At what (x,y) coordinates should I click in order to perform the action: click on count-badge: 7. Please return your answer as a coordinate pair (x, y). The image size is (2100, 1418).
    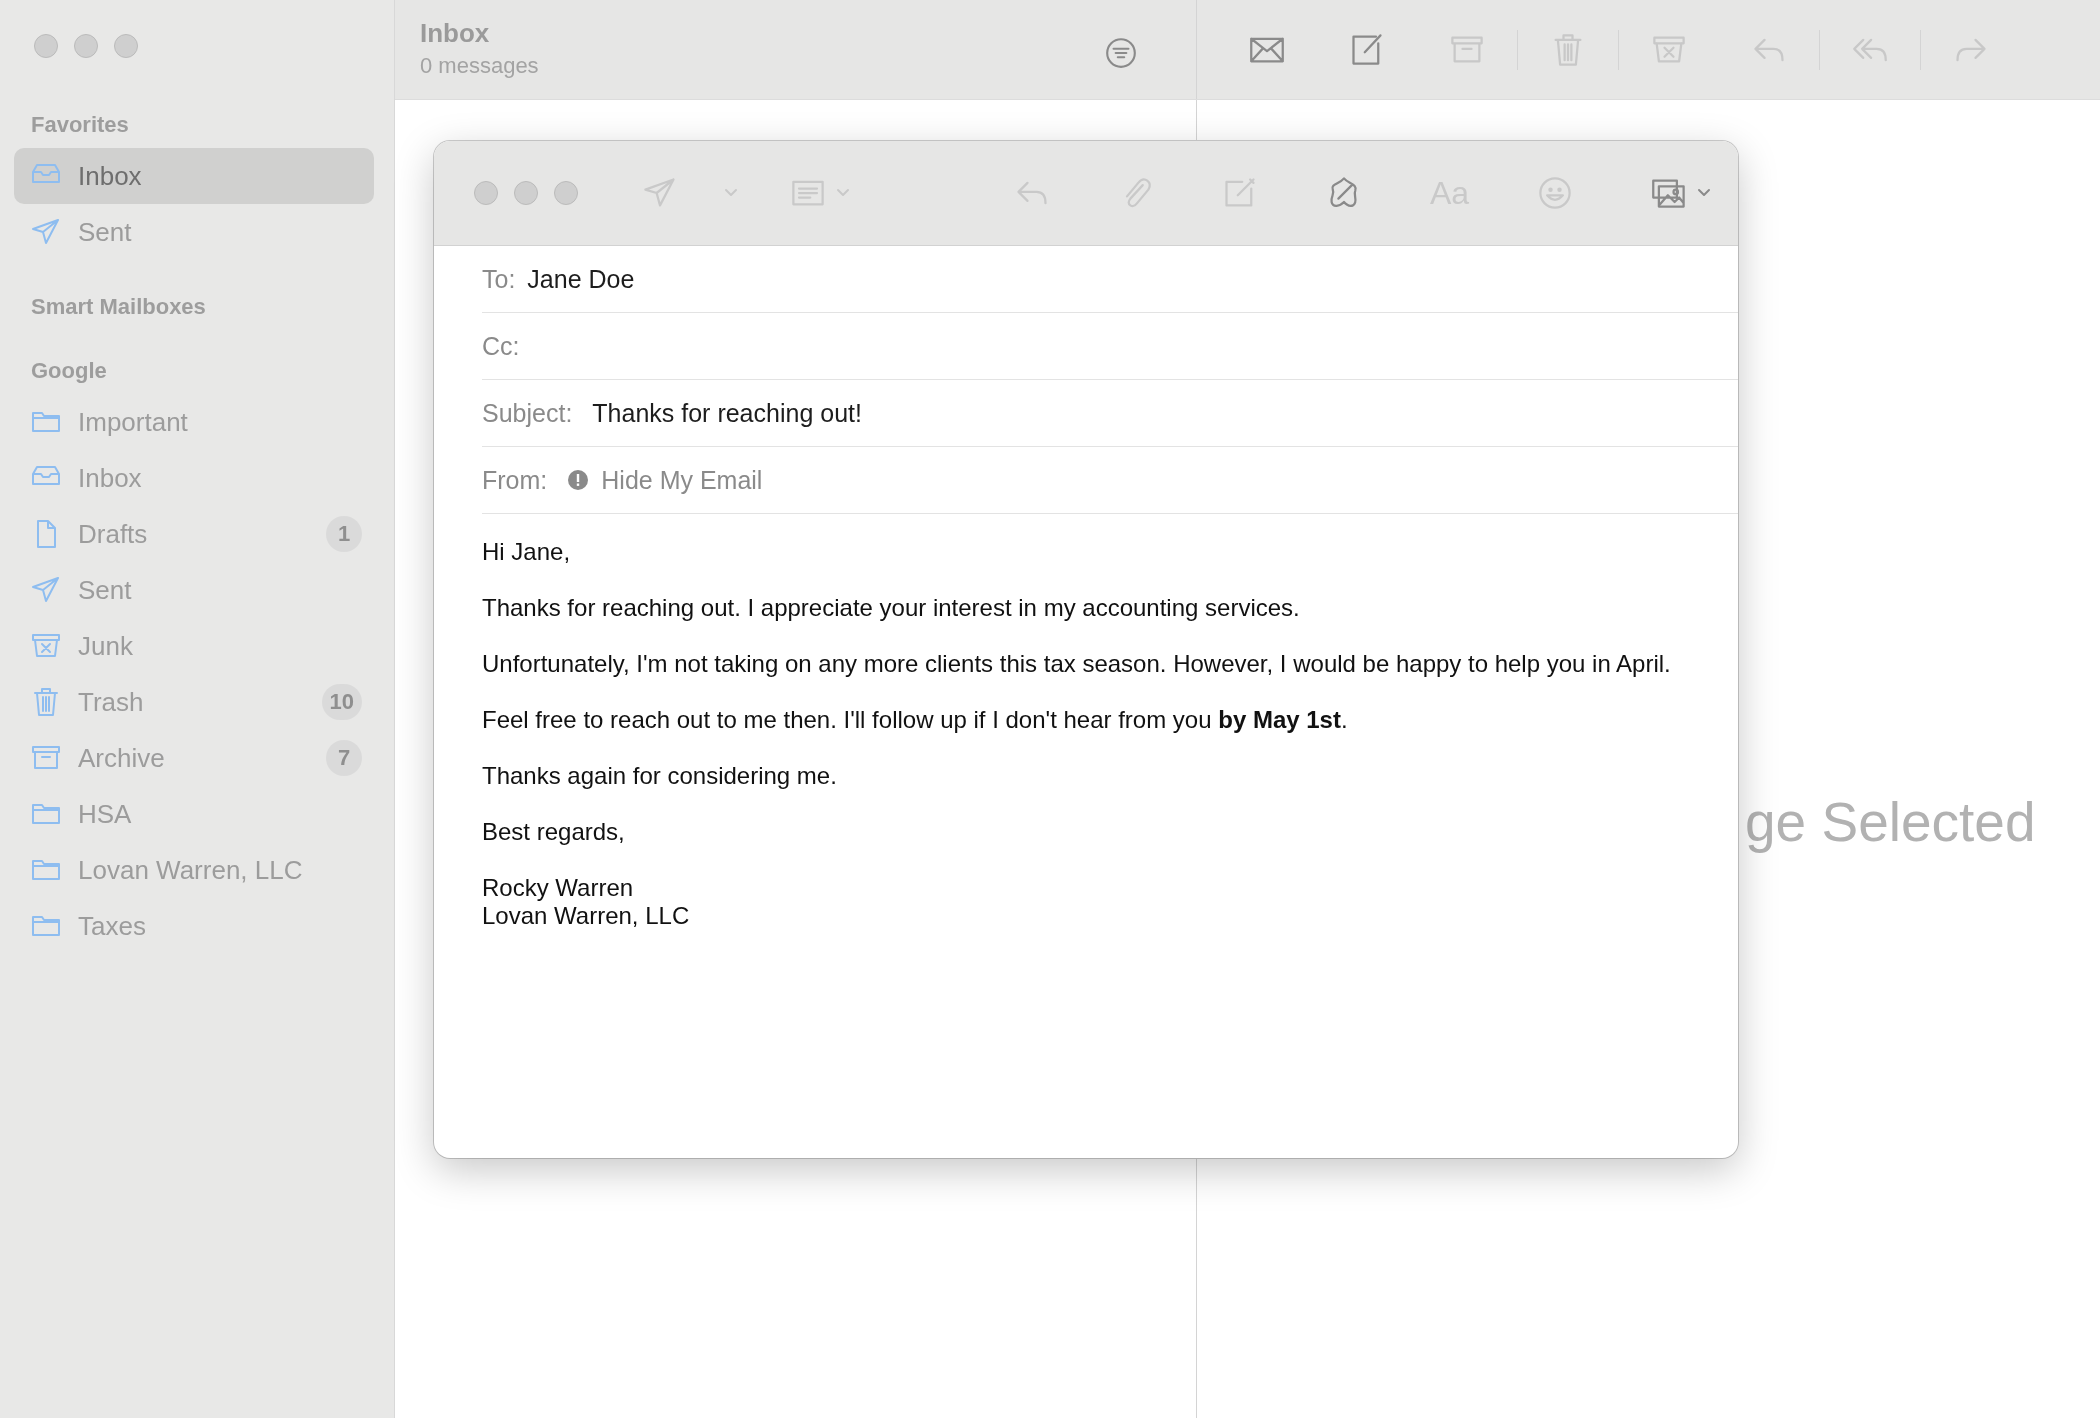
    Looking at the image, I should click on (344, 758).